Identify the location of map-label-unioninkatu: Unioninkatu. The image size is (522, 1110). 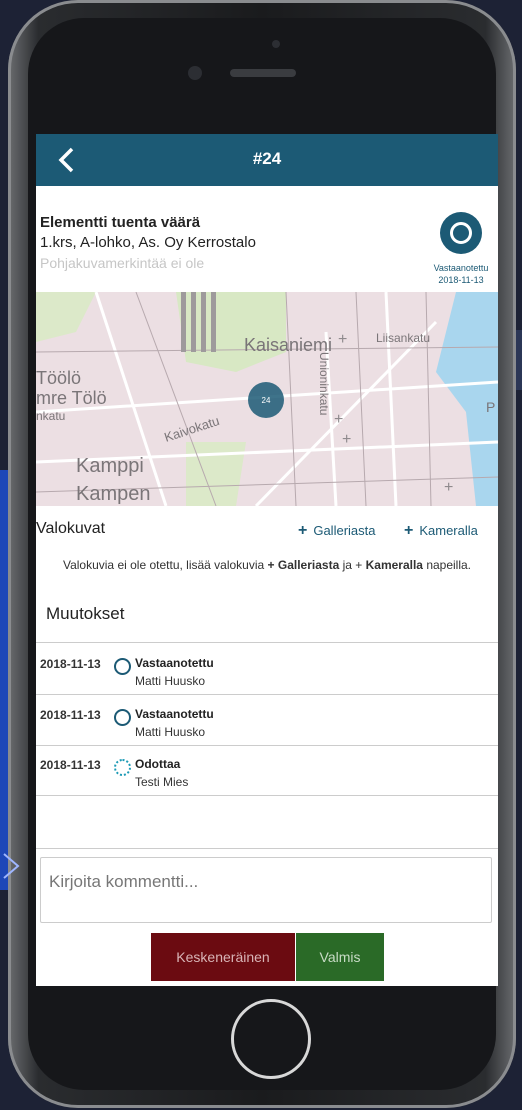
(324, 383).